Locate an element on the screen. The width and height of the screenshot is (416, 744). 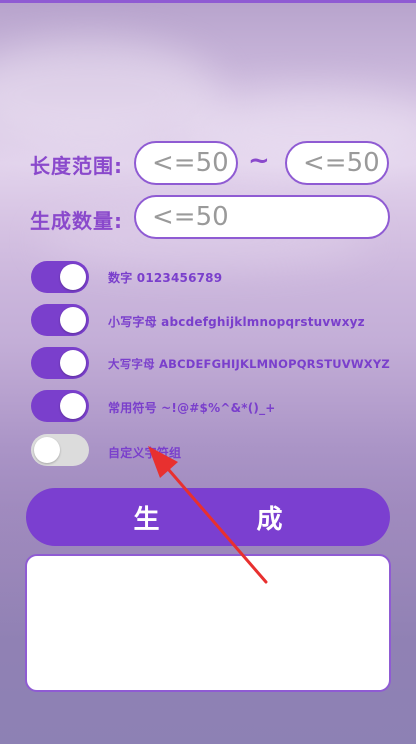
length-min-field is located at coordinates (186, 163).